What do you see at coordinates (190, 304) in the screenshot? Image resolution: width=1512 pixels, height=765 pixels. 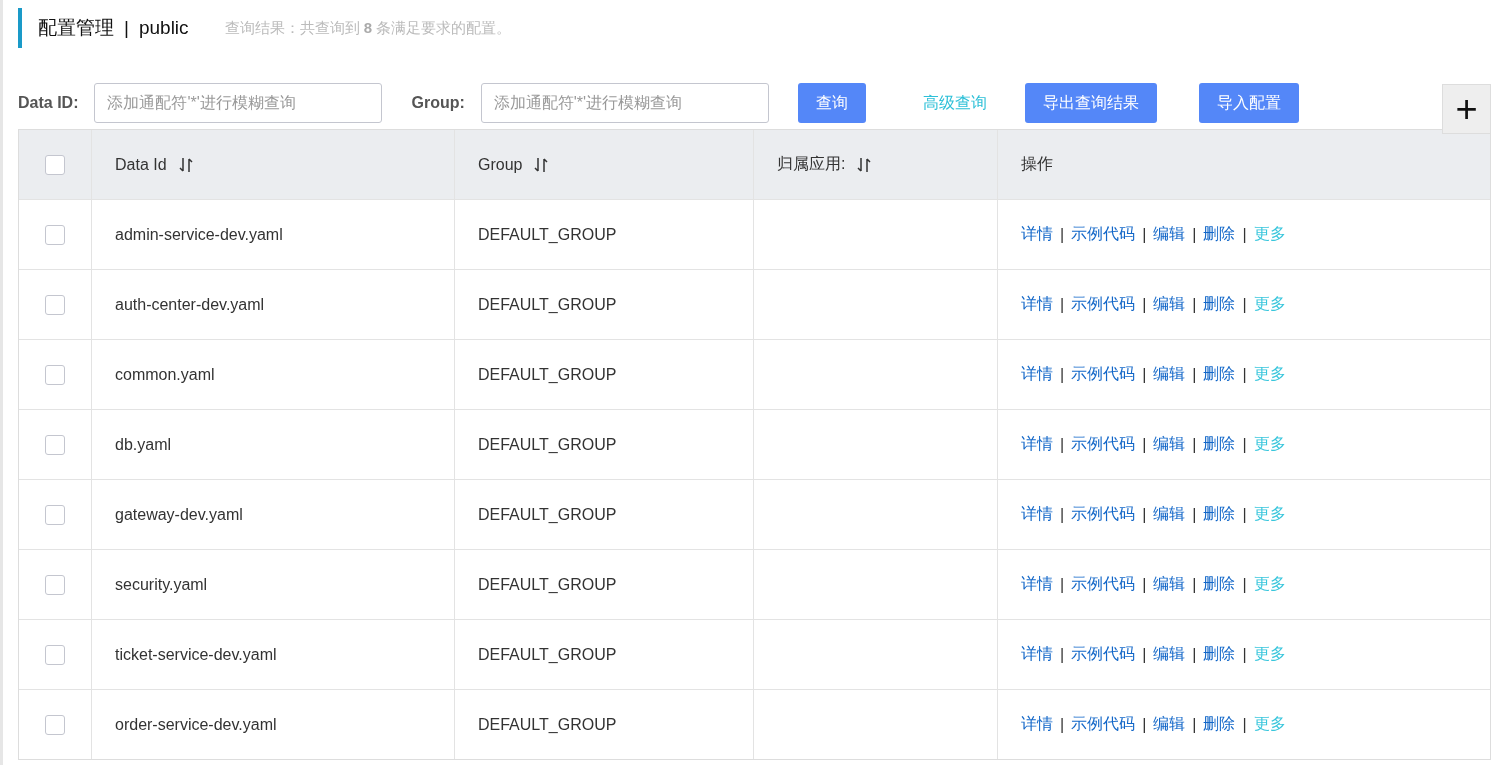 I see `table-cell: auth-center-dev.yaml` at bounding box center [190, 304].